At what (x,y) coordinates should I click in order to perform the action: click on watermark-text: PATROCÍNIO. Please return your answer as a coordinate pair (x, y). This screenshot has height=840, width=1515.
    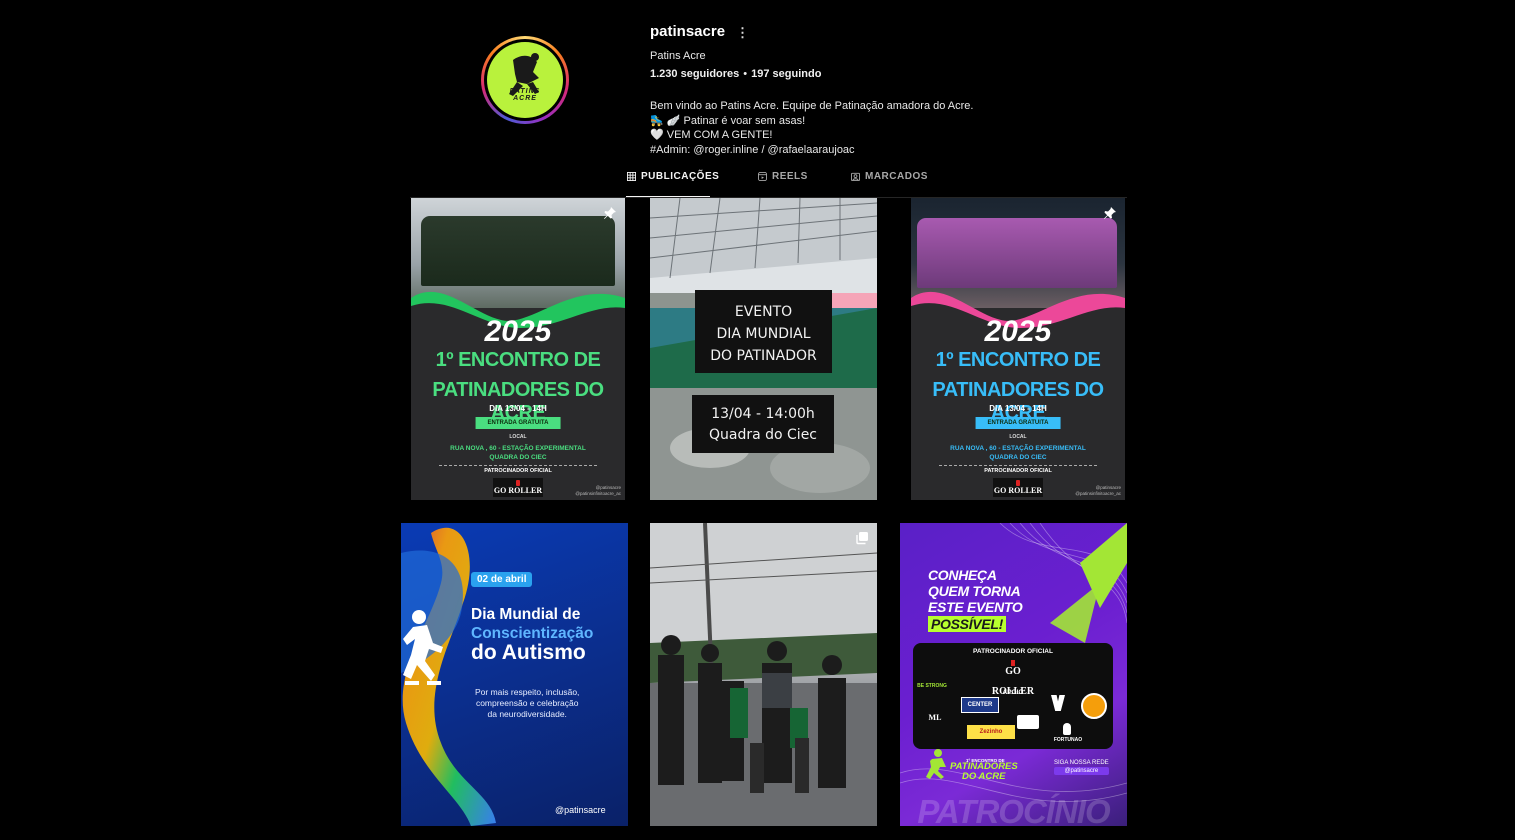
    Looking at the image, I should click on (1013, 809).